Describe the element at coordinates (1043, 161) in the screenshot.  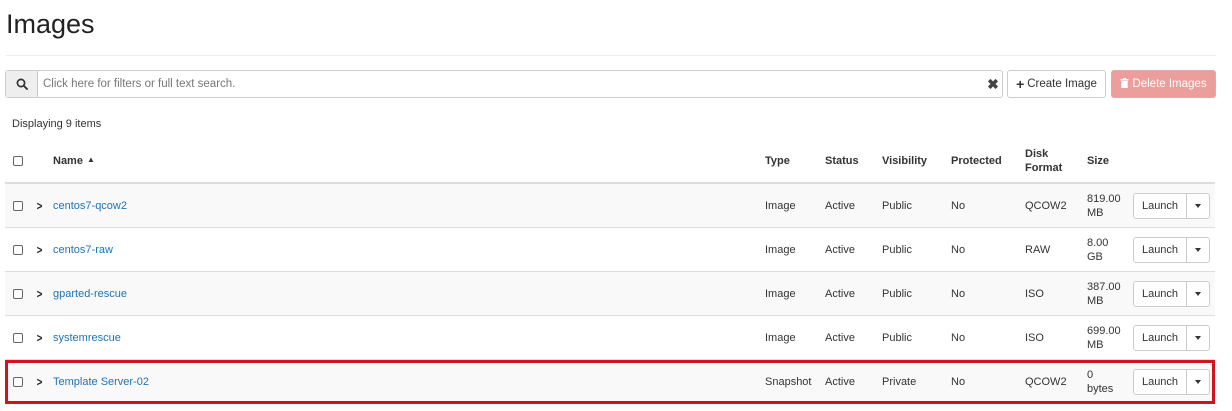
I see `column-disk-format: Disk Format` at that location.